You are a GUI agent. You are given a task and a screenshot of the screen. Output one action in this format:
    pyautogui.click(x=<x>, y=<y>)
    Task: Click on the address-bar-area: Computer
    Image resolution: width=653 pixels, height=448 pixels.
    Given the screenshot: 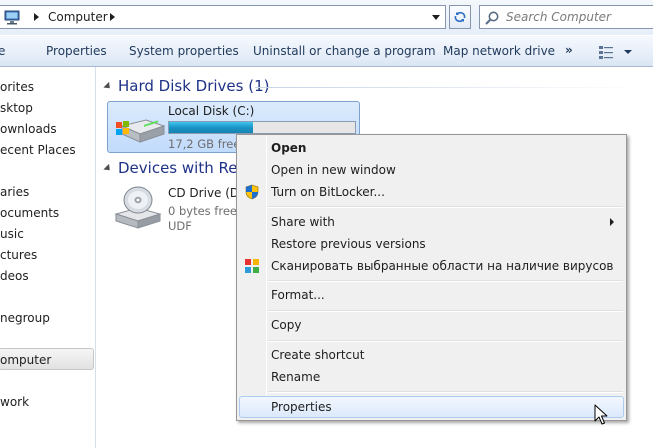 What is the action you would take?
    pyautogui.click(x=326, y=17)
    